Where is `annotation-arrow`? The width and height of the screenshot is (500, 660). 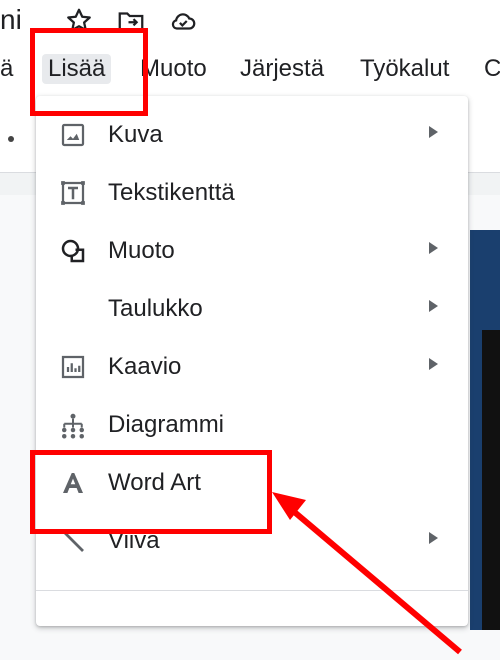
annotation-arrow is located at coordinates (367, 573).